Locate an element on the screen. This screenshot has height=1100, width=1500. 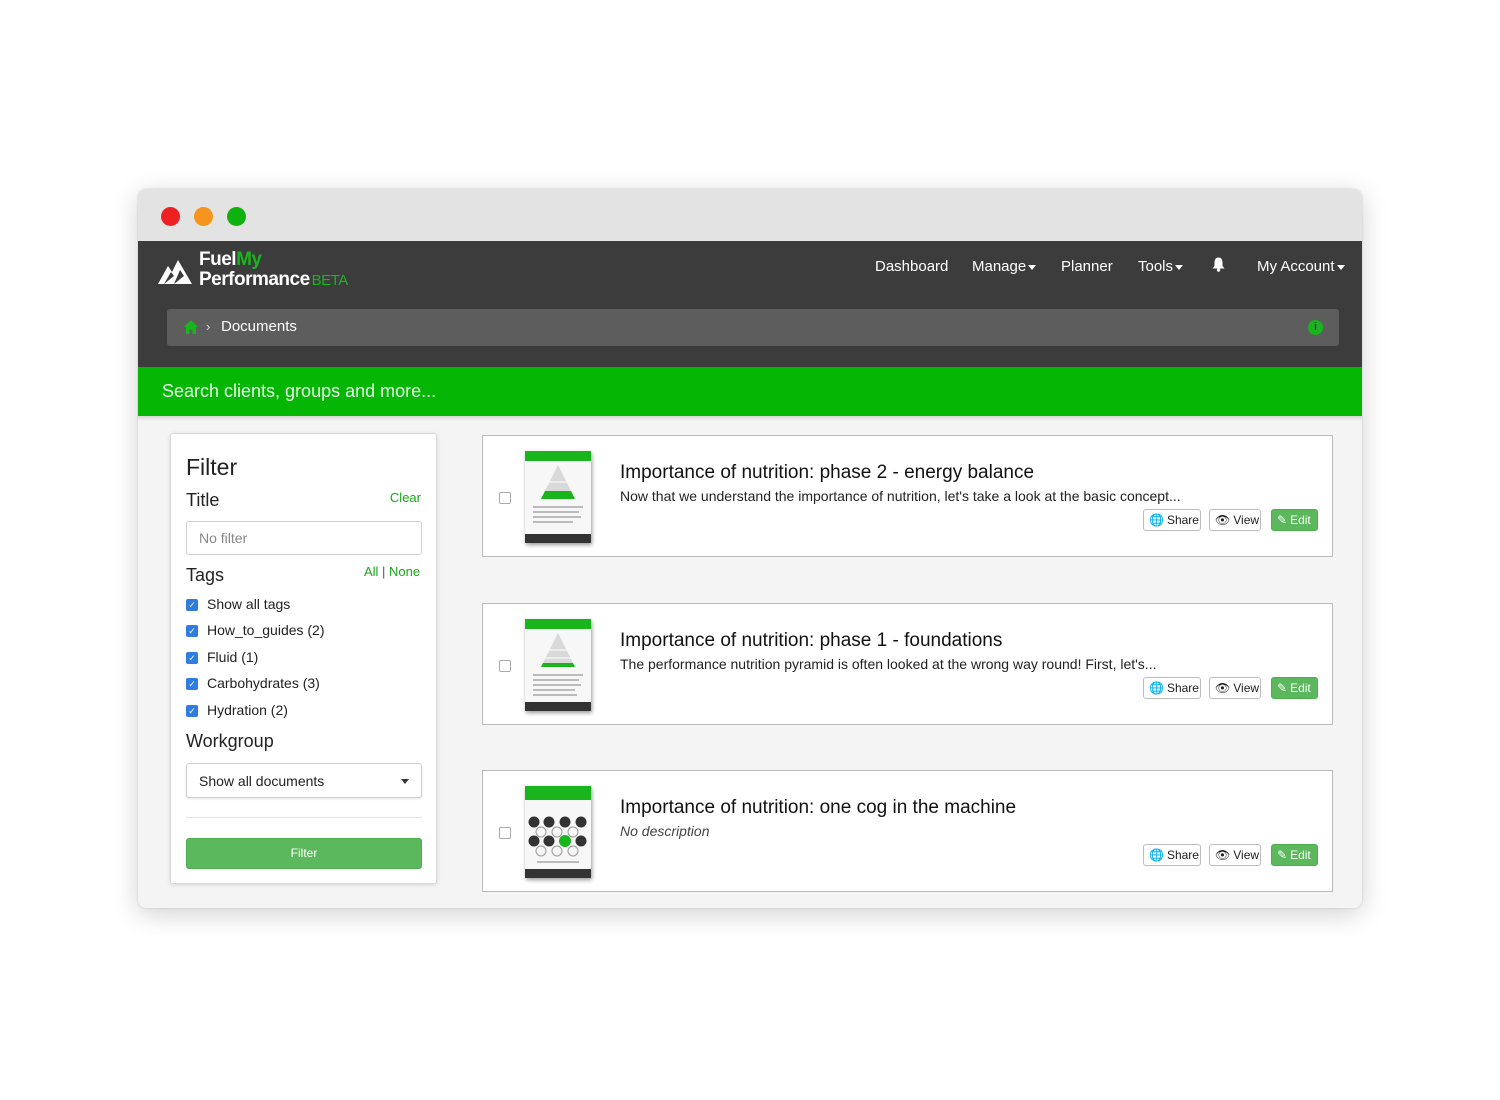
nav-my-account: My Account is located at coordinates (1301, 266).